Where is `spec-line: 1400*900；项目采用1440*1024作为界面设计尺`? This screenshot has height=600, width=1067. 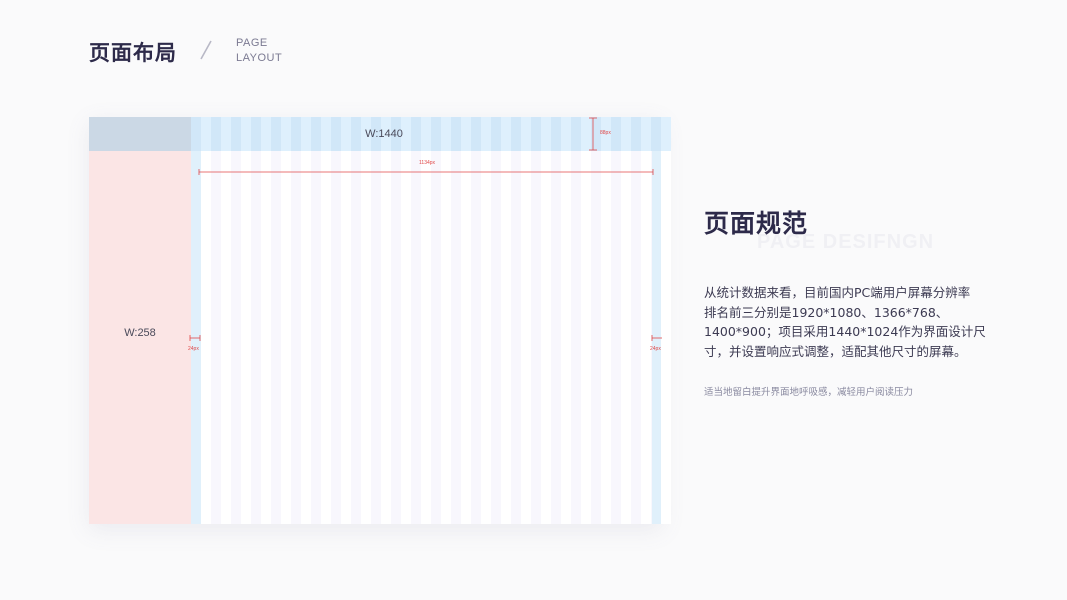 spec-line: 1400*900；项目采用1440*1024作为界面设计尺 is located at coordinates (845, 331).